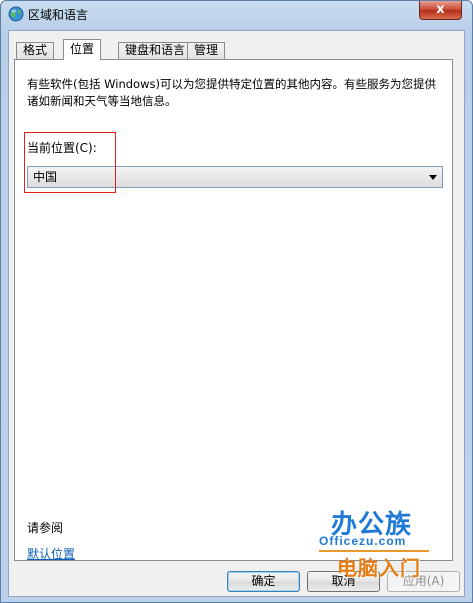  I want to click on window-title: 区域和语言, so click(58, 15).